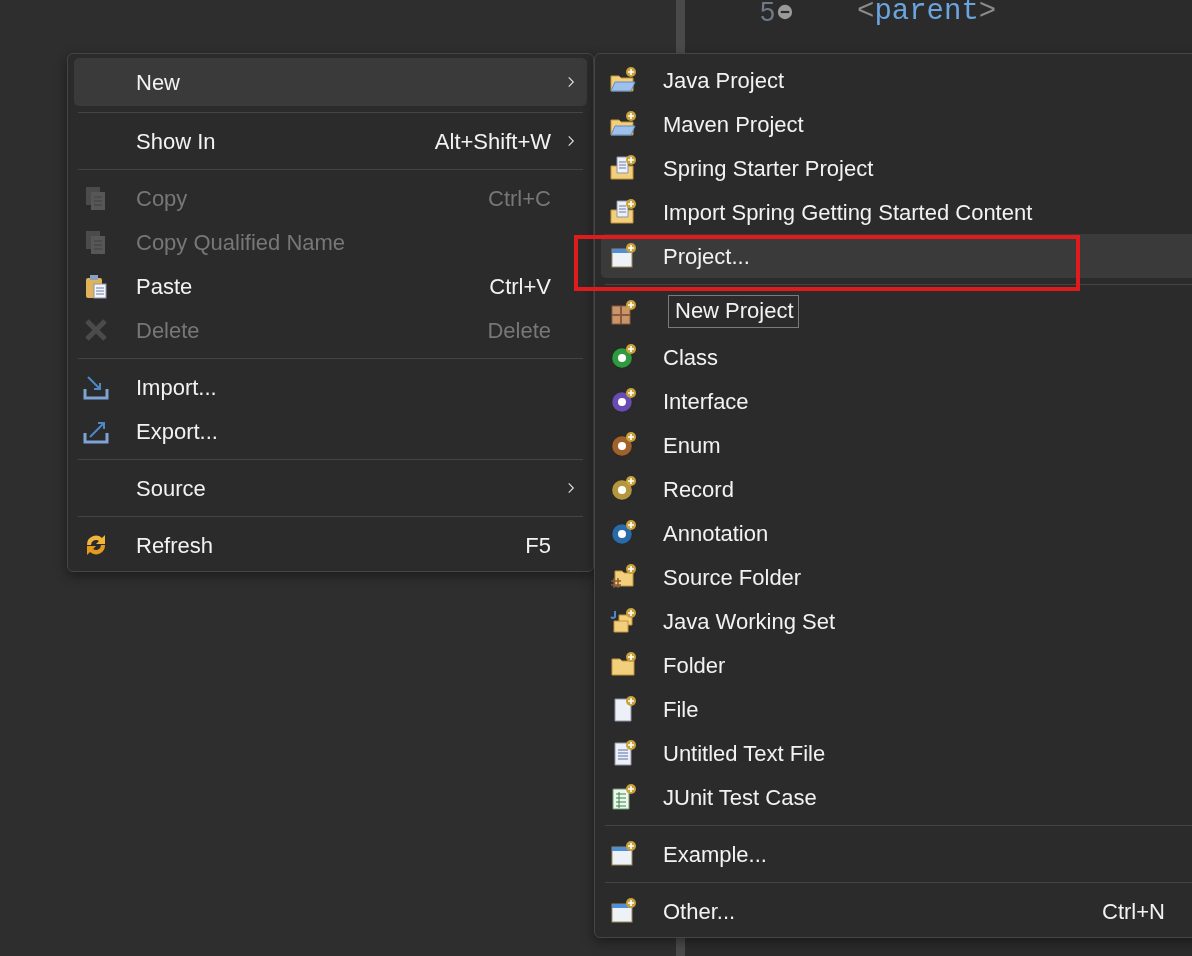 Image resolution: width=1192 pixels, height=956 pixels. What do you see at coordinates (96, 387) in the screenshot?
I see `import-icon` at bounding box center [96, 387].